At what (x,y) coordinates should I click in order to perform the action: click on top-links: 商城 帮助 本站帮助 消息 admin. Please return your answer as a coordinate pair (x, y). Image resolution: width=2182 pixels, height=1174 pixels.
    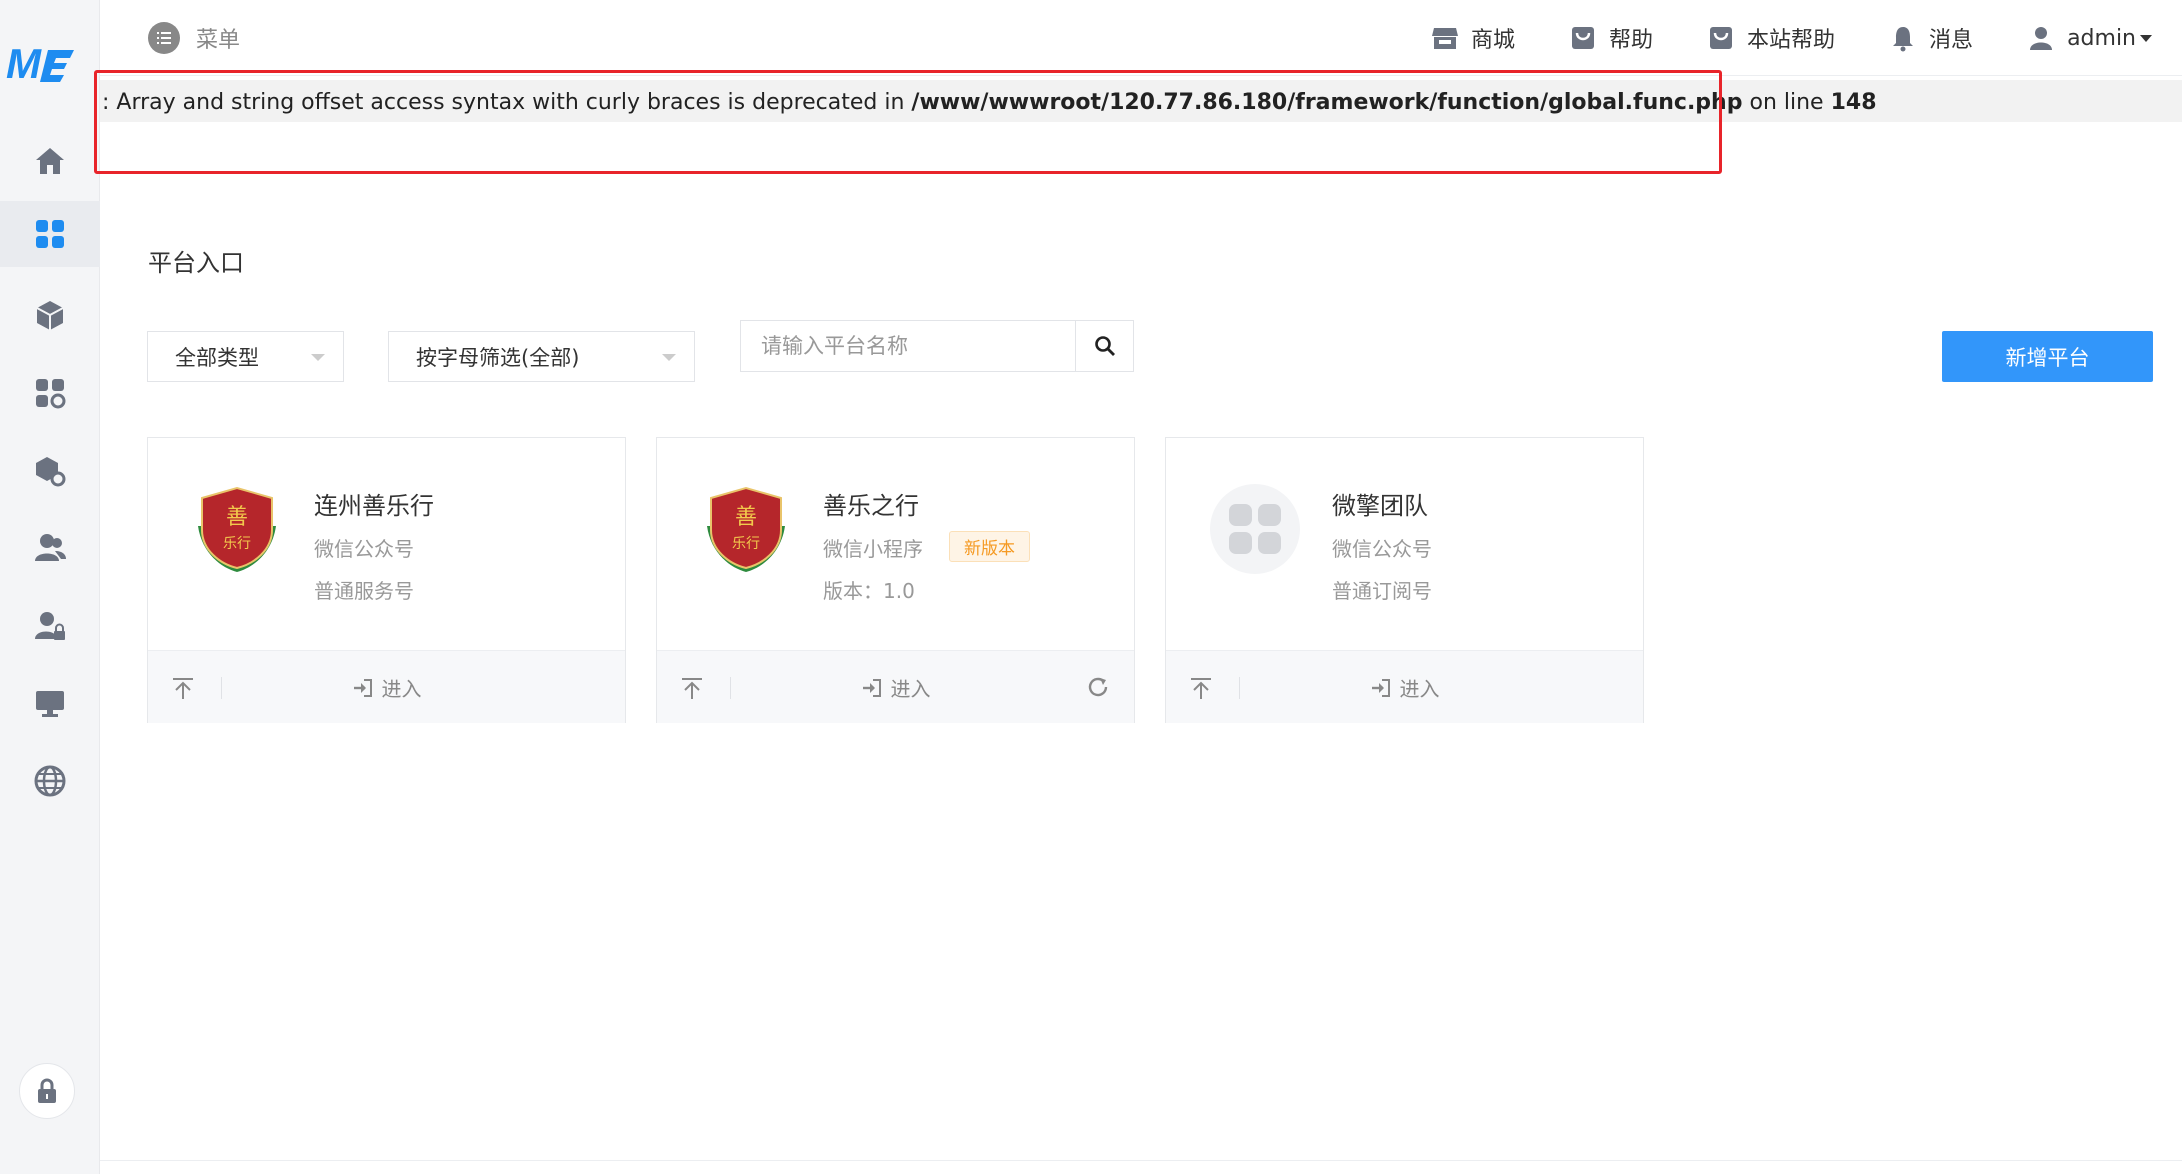
    Looking at the image, I should click on (1779, 38).